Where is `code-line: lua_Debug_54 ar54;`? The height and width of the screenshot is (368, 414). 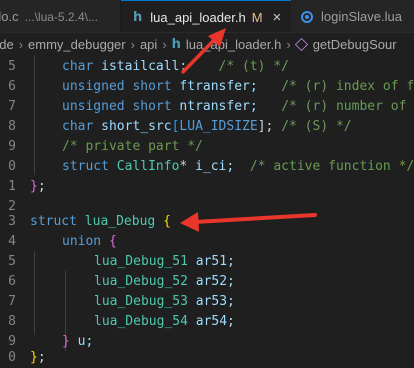
code-line: lua_Debug_54 ar54; is located at coordinates (164, 322).